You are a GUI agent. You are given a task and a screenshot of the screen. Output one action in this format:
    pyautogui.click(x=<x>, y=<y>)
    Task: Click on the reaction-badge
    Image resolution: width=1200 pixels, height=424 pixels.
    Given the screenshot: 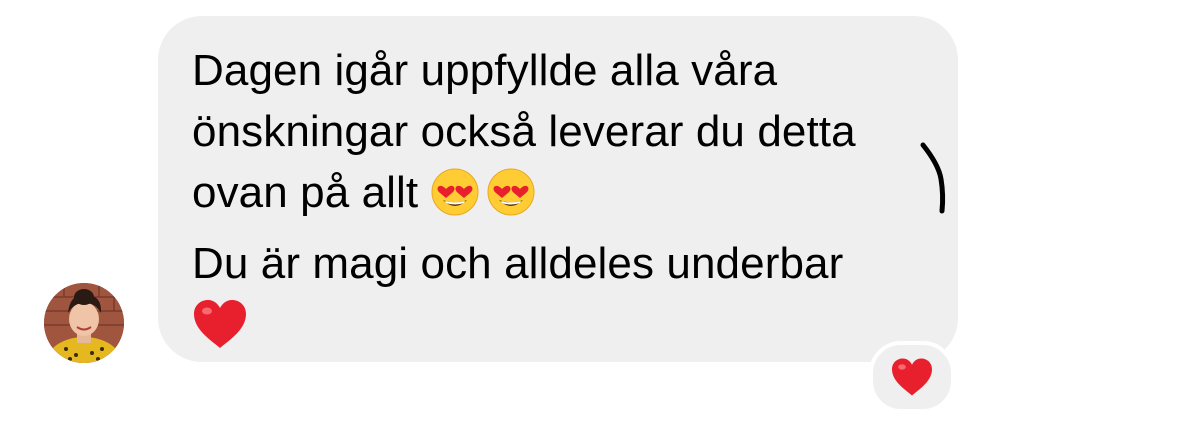 What is the action you would take?
    pyautogui.click(x=912, y=377)
    